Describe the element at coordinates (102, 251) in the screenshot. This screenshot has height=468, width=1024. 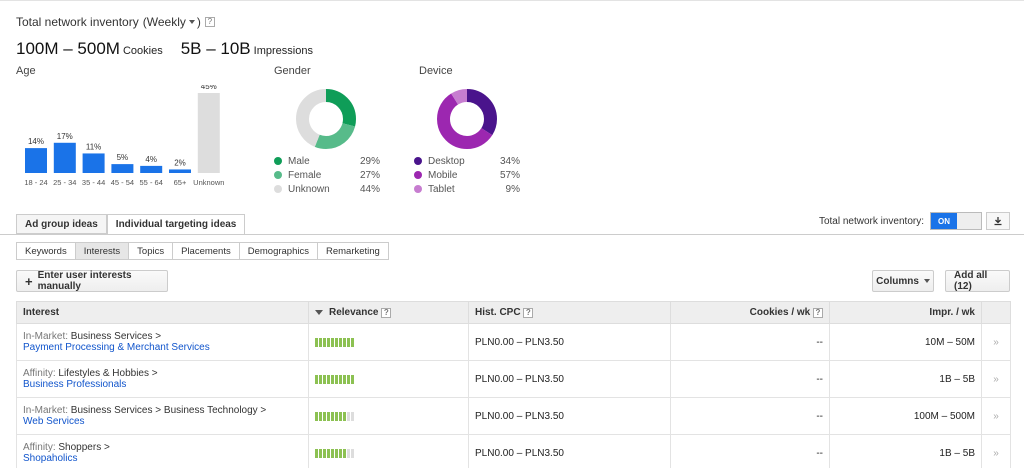
I see `subtab-interests: Interests` at that location.